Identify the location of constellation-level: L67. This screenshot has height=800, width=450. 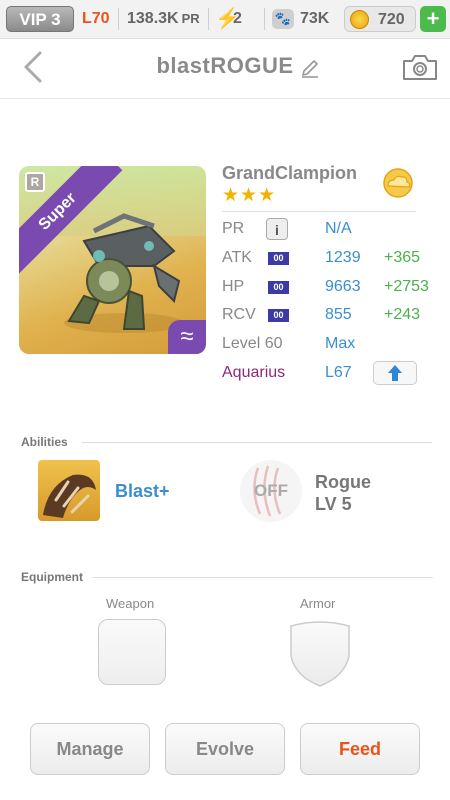
(338, 372).